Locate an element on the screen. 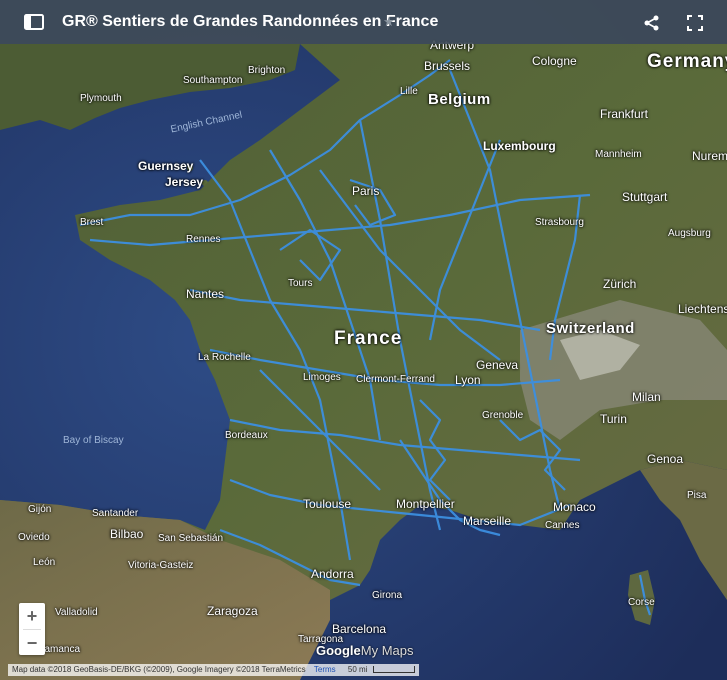  zoom-control: + − is located at coordinates (32, 629).